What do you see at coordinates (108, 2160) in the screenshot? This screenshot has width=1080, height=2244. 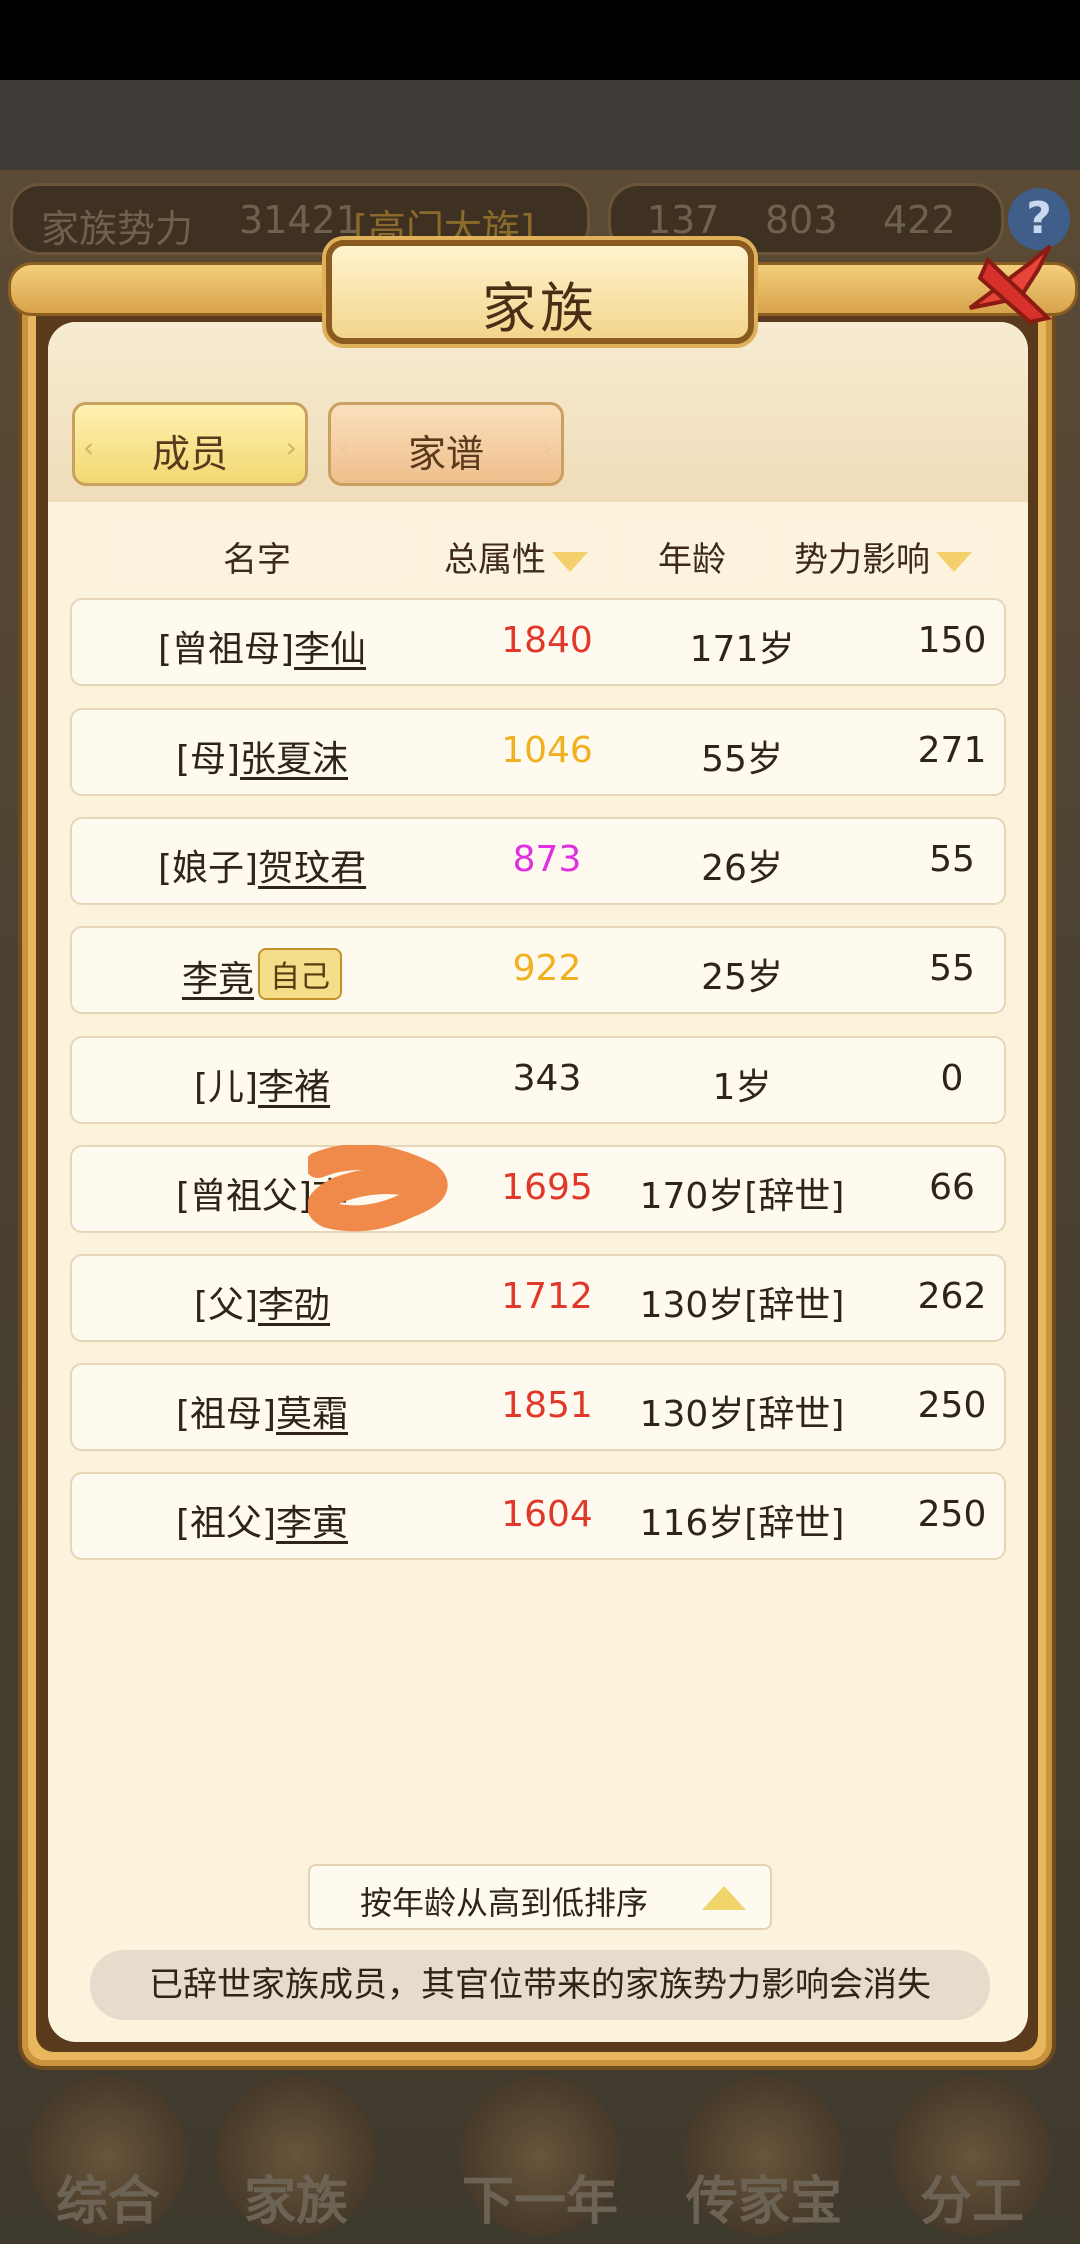 I see `nav-overview: 综合` at bounding box center [108, 2160].